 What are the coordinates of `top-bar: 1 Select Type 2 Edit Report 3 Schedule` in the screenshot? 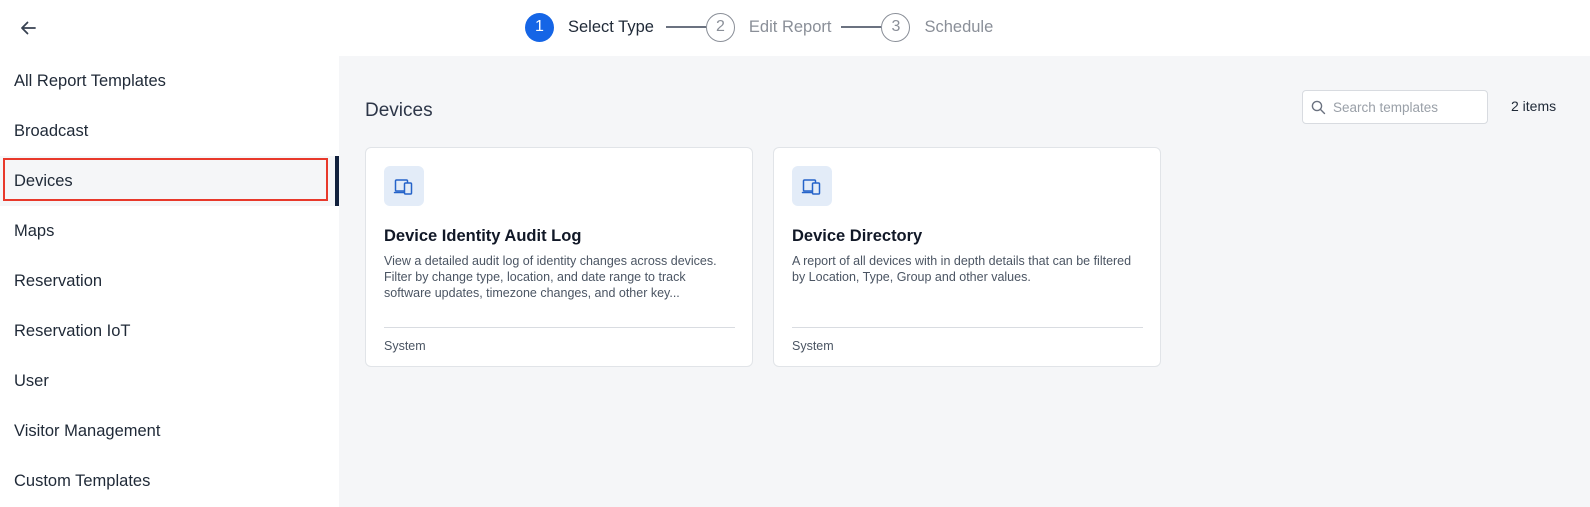 It's located at (795, 28).